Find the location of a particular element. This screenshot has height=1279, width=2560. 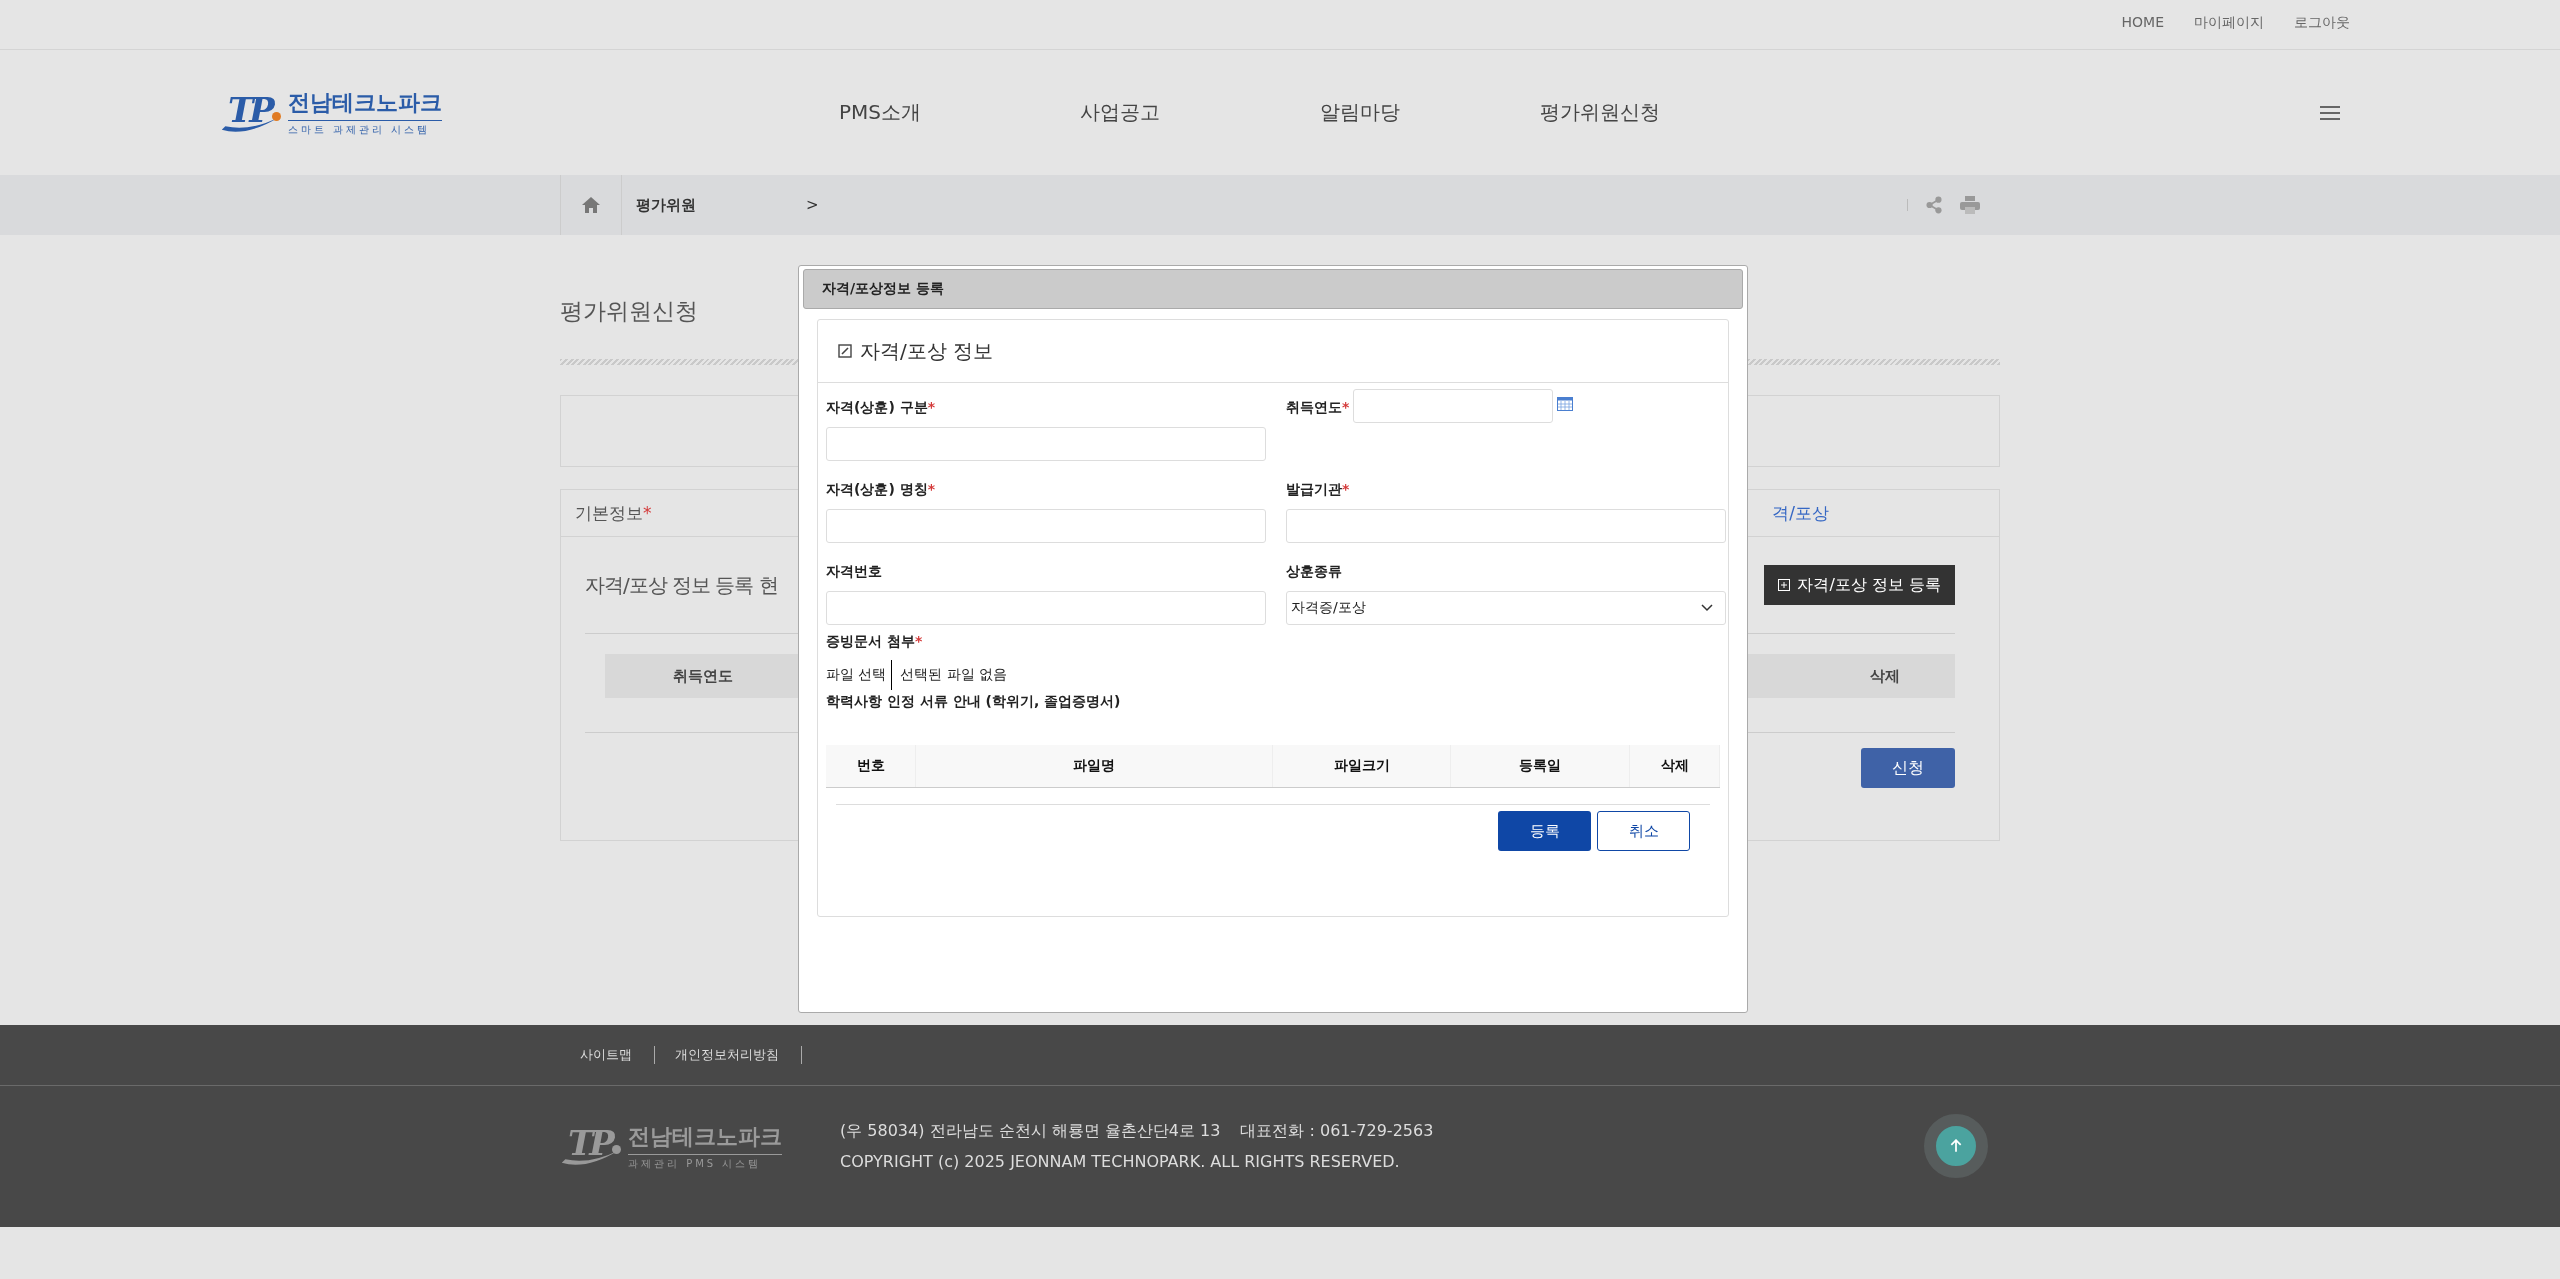

top-link: 마이페이지 is located at coordinates (2229, 23).